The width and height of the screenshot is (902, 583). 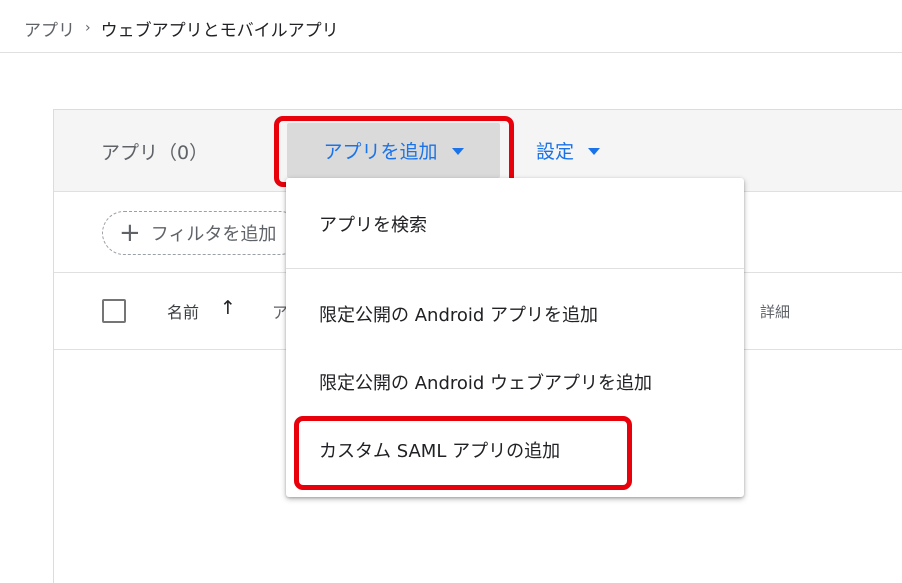 What do you see at coordinates (88, 28) in the screenshot?
I see `breadcrumb-chevron-icon: ›` at bounding box center [88, 28].